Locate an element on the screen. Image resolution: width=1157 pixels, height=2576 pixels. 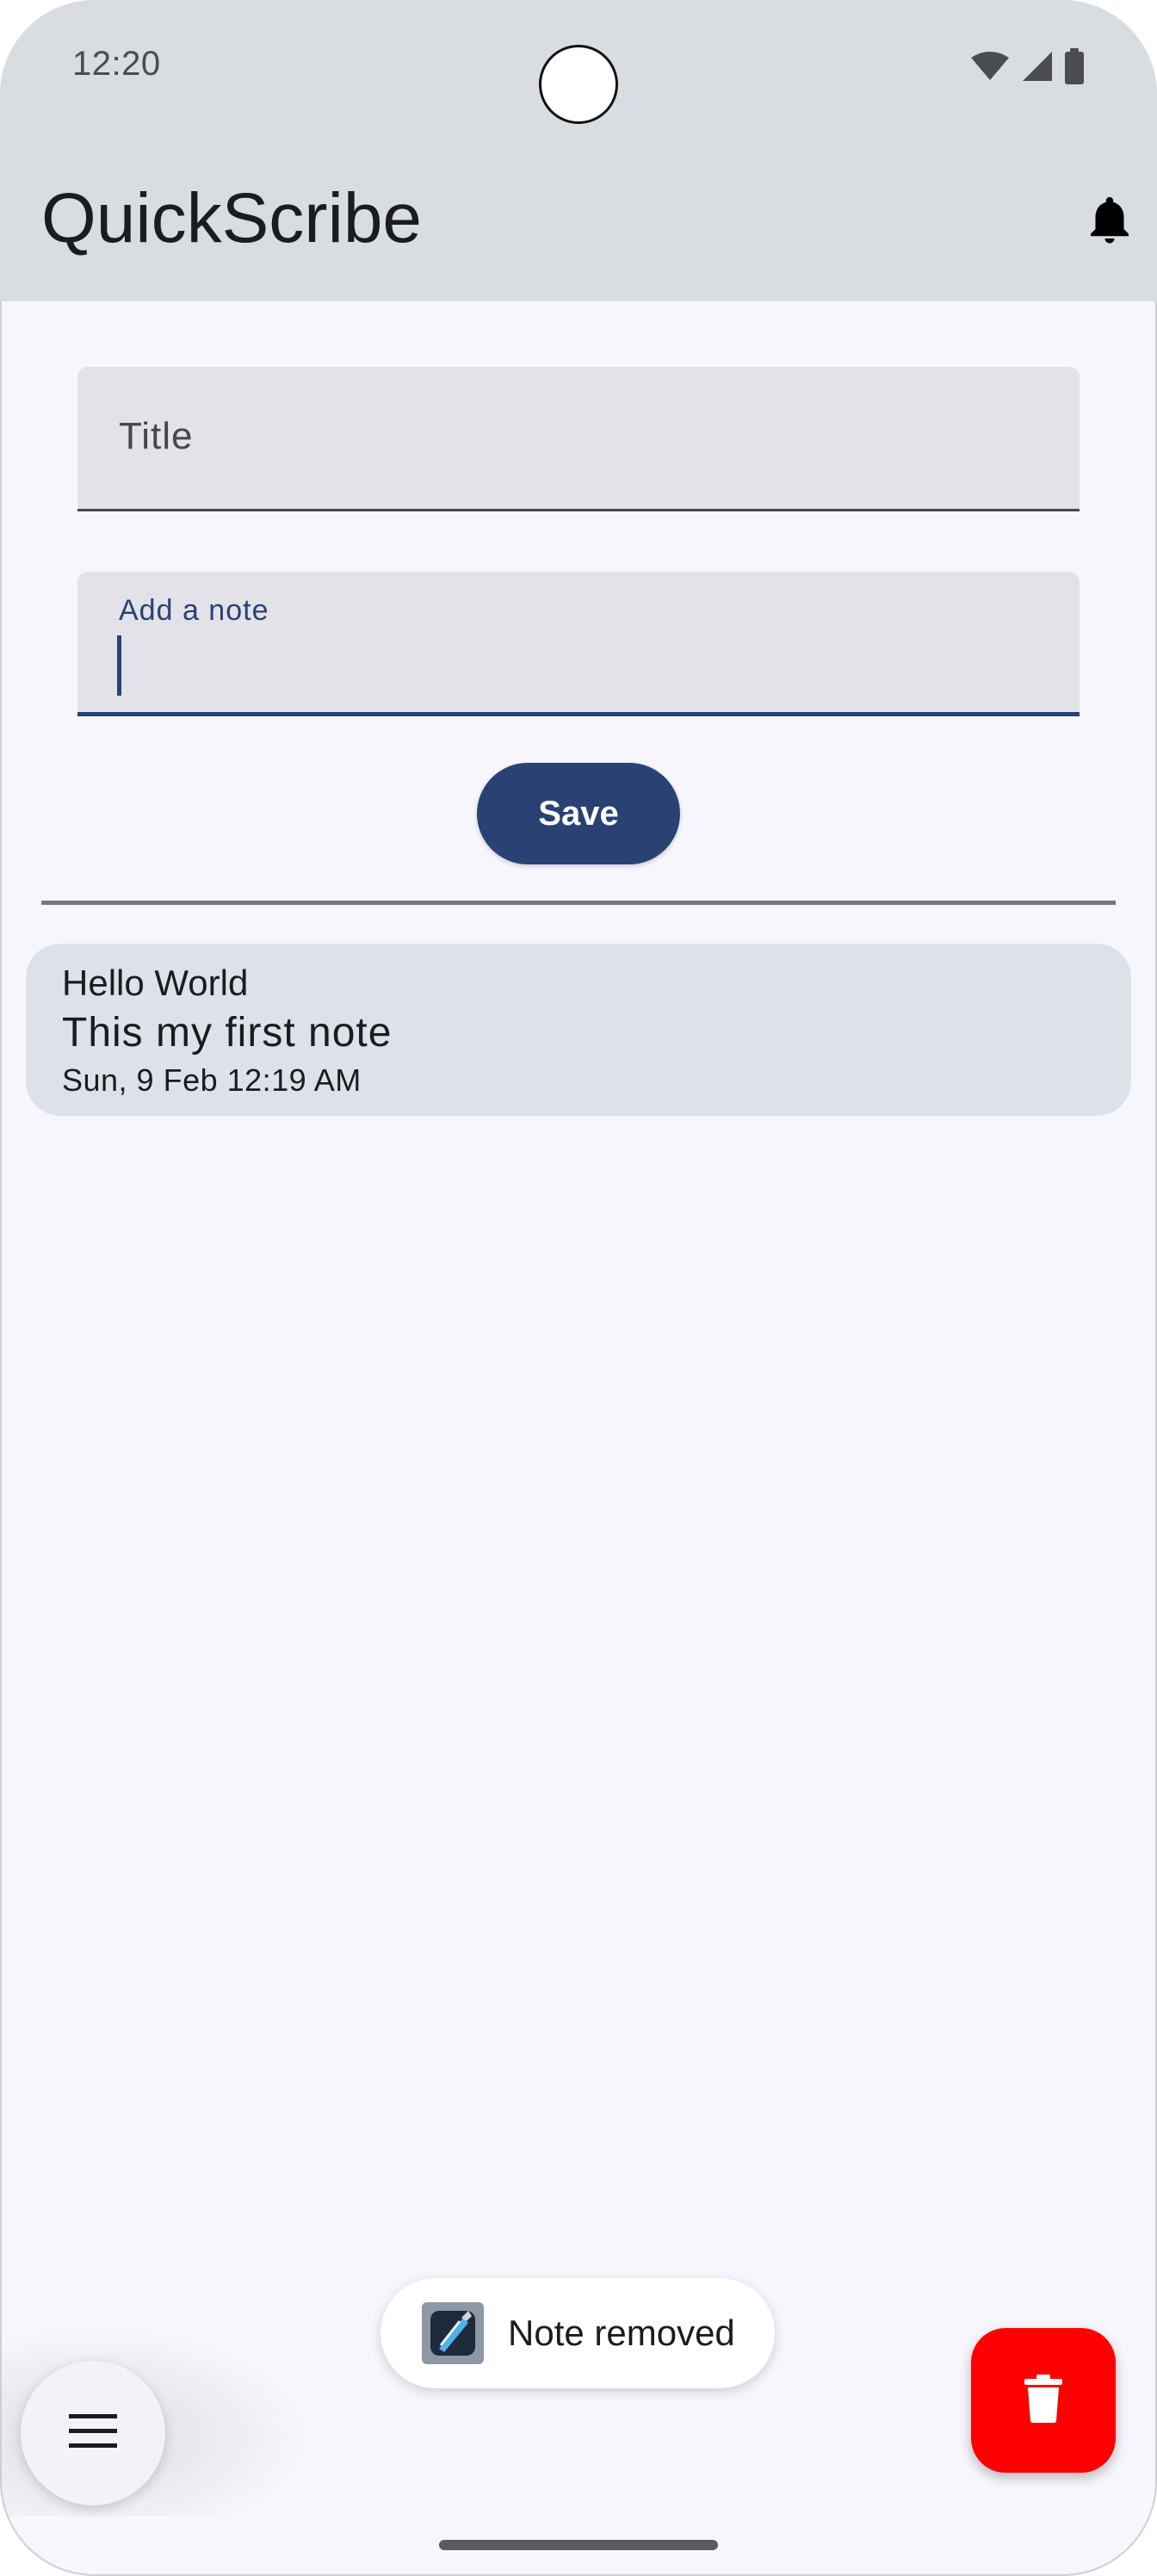
battery-icon is located at coordinates (1075, 66).